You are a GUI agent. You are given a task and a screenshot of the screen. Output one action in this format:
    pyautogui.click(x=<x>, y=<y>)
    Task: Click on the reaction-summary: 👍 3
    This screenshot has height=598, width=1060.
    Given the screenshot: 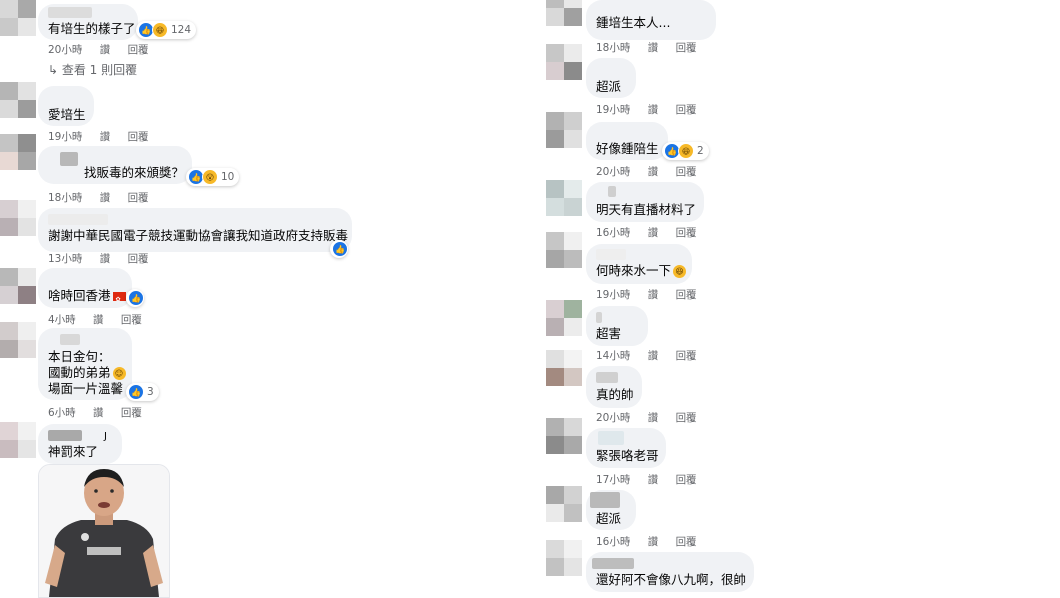 What is the action you would take?
    pyautogui.click(x=142, y=392)
    